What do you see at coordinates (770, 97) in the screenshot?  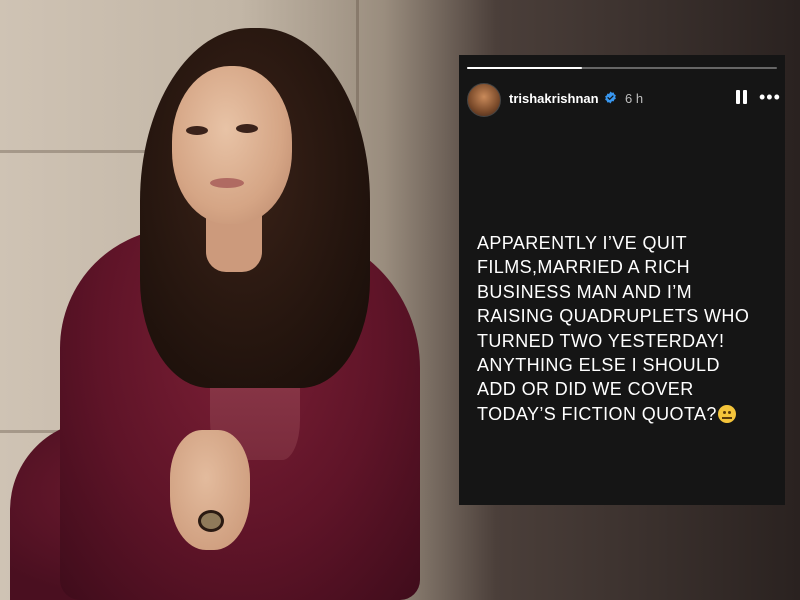 I see `more-options-icon: •••` at bounding box center [770, 97].